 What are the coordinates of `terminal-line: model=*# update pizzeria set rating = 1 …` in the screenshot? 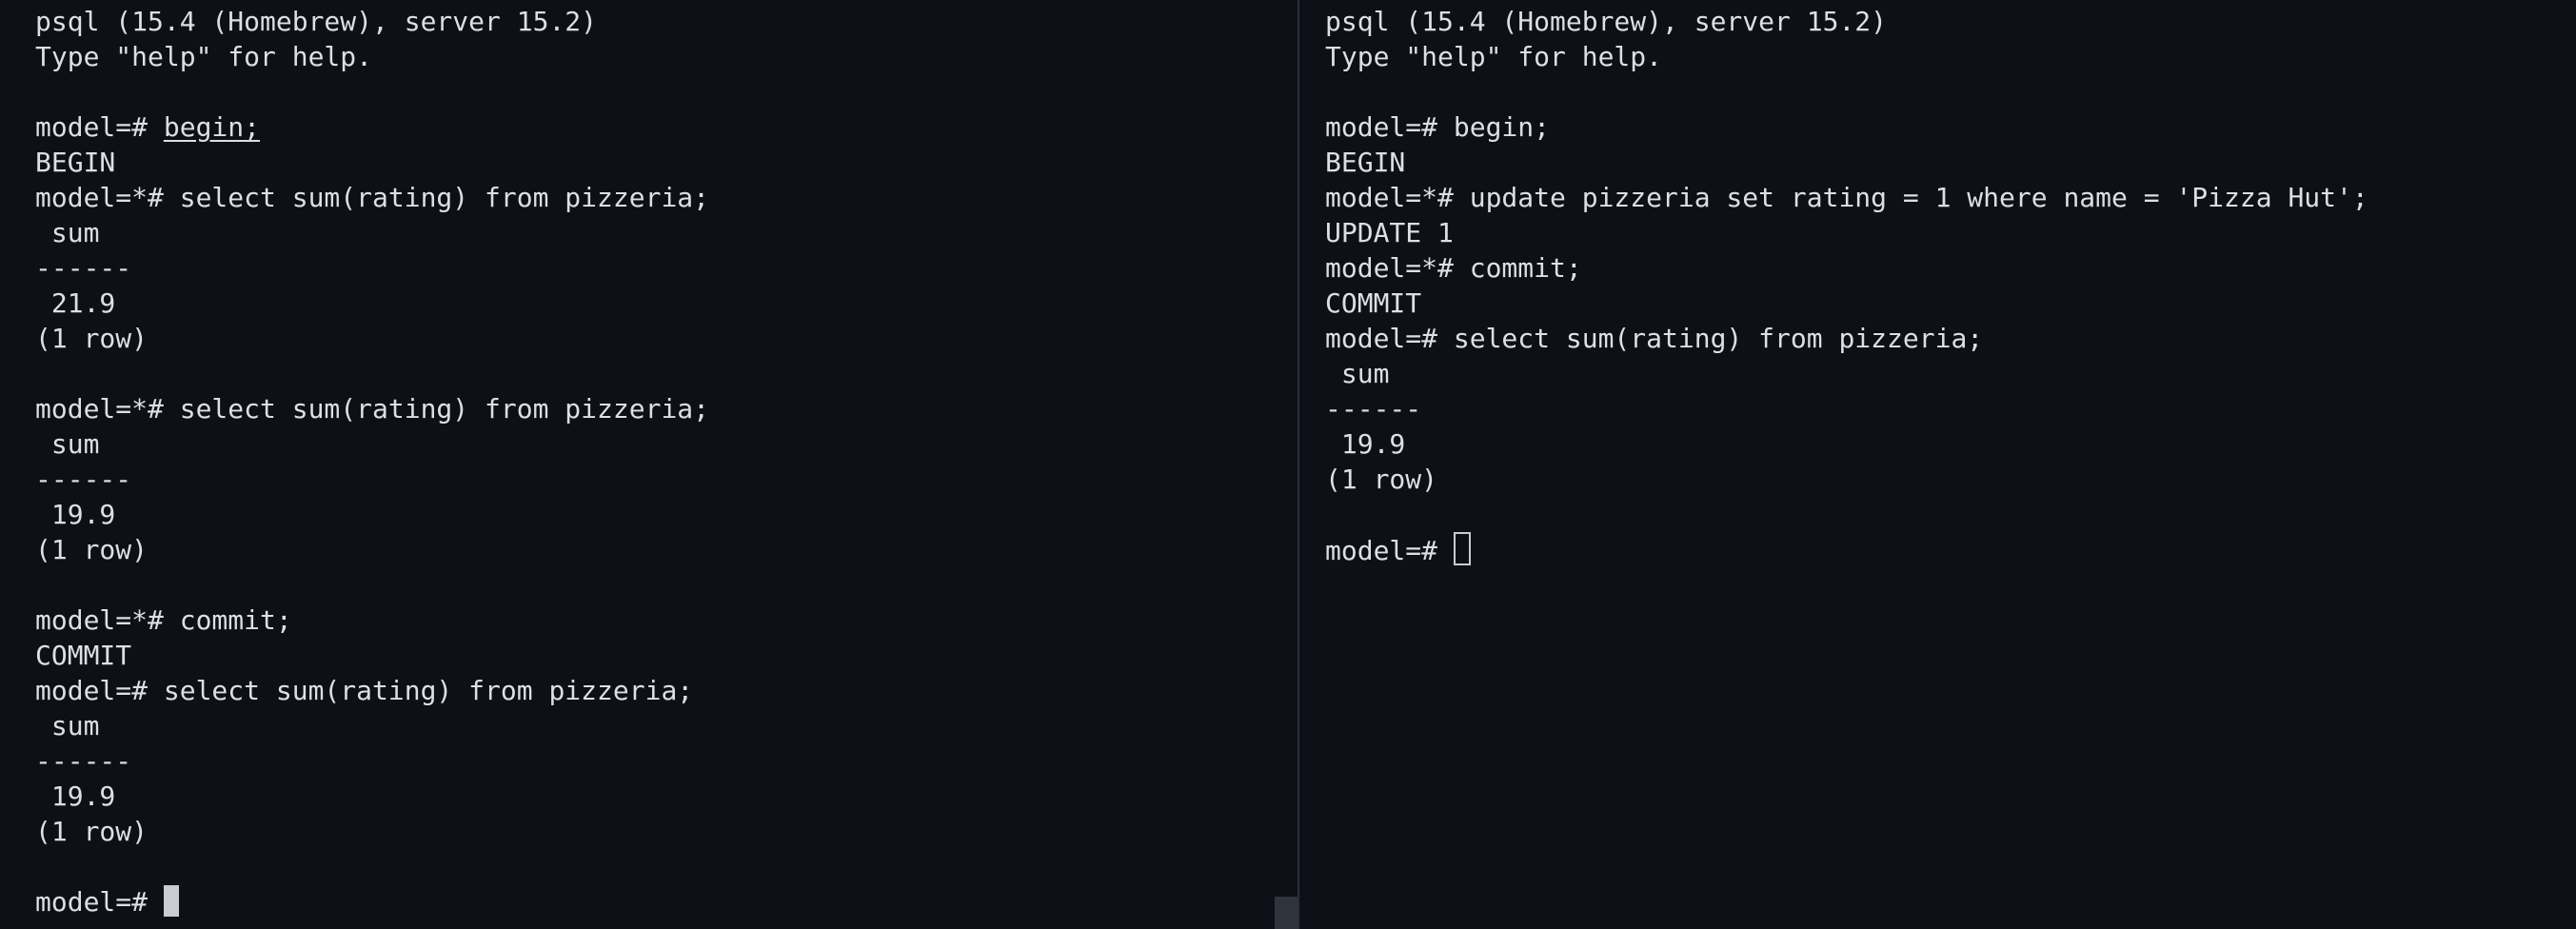 It's located at (1846, 197).